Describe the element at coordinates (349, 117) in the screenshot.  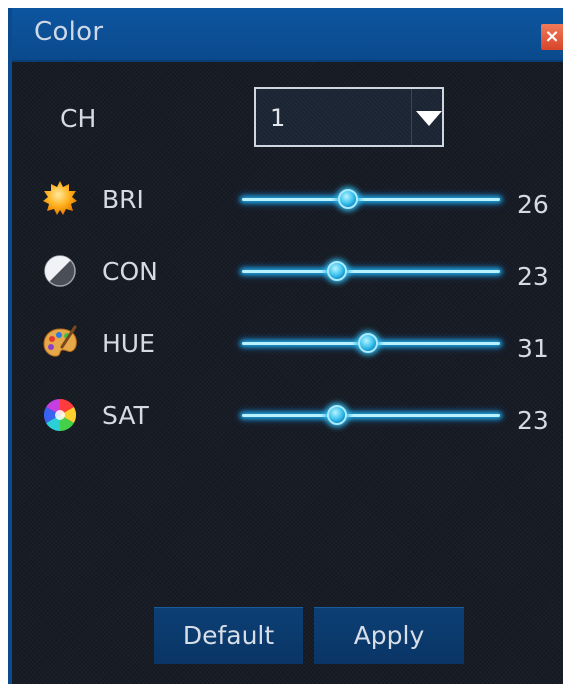
I see `channel-select: 1` at that location.